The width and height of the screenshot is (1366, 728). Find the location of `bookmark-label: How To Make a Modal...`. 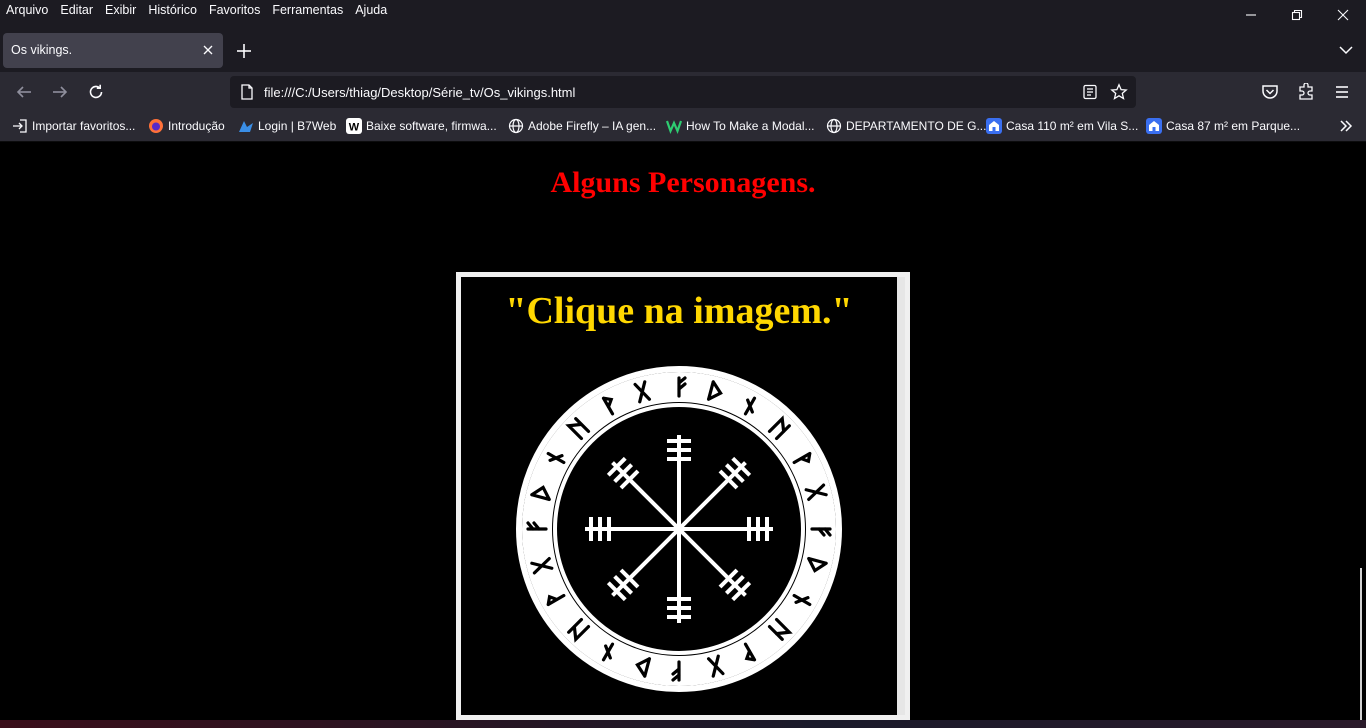

bookmark-label: How To Make a Modal... is located at coordinates (750, 126).